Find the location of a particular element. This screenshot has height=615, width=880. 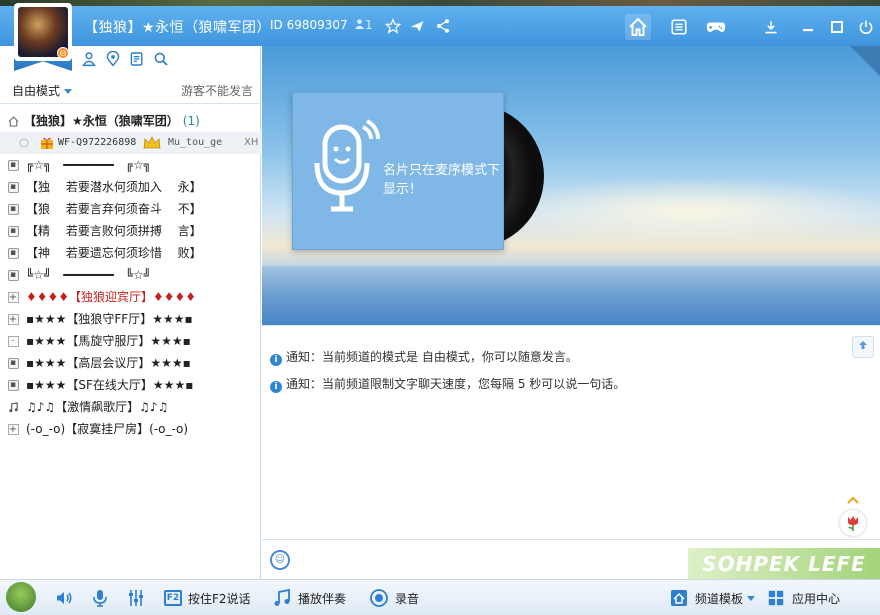

members-icon is located at coordinates (89, 59).